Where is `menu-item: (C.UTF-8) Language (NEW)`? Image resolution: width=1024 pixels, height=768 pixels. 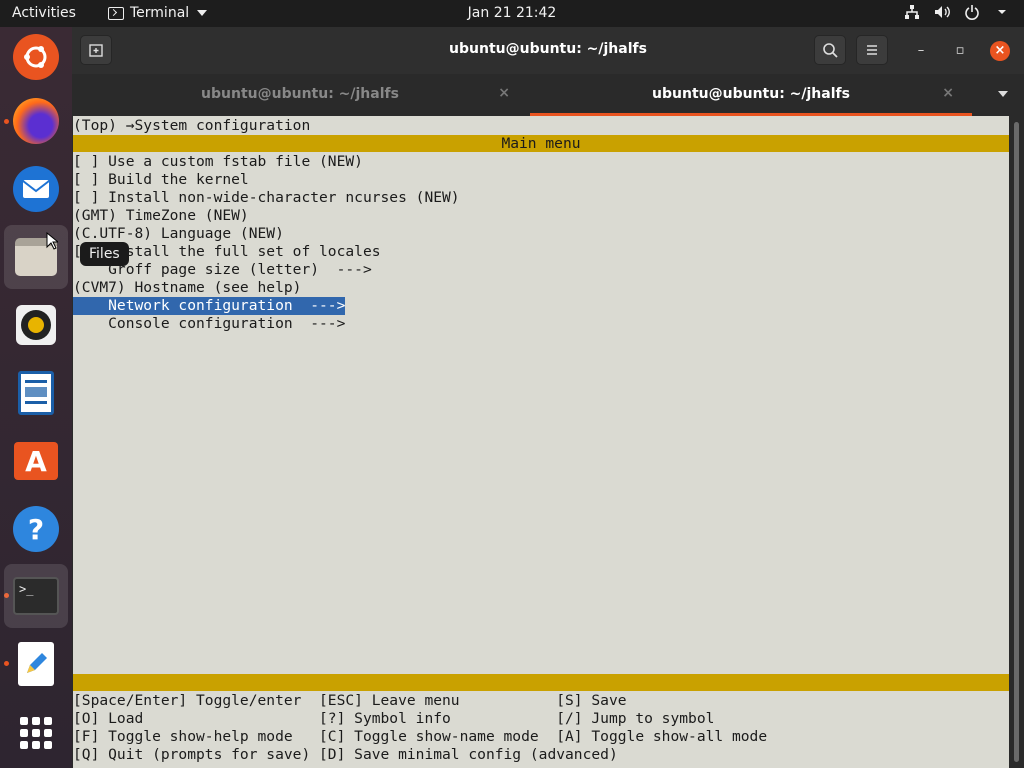 menu-item: (C.UTF-8) Language (NEW) is located at coordinates (178, 234).